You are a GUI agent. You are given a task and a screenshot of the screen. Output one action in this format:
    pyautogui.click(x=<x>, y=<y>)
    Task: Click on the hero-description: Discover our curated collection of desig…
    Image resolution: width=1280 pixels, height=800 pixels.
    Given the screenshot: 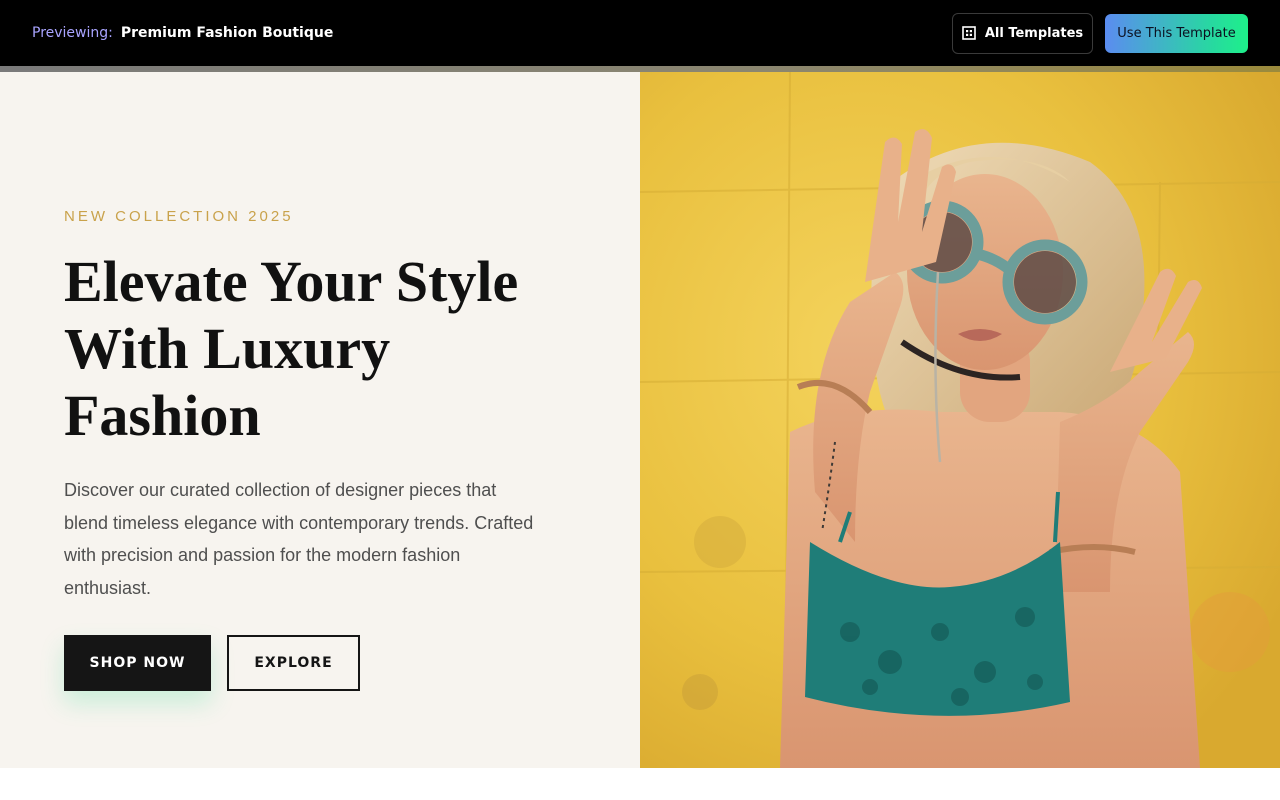 What is the action you would take?
    pyautogui.click(x=299, y=539)
    